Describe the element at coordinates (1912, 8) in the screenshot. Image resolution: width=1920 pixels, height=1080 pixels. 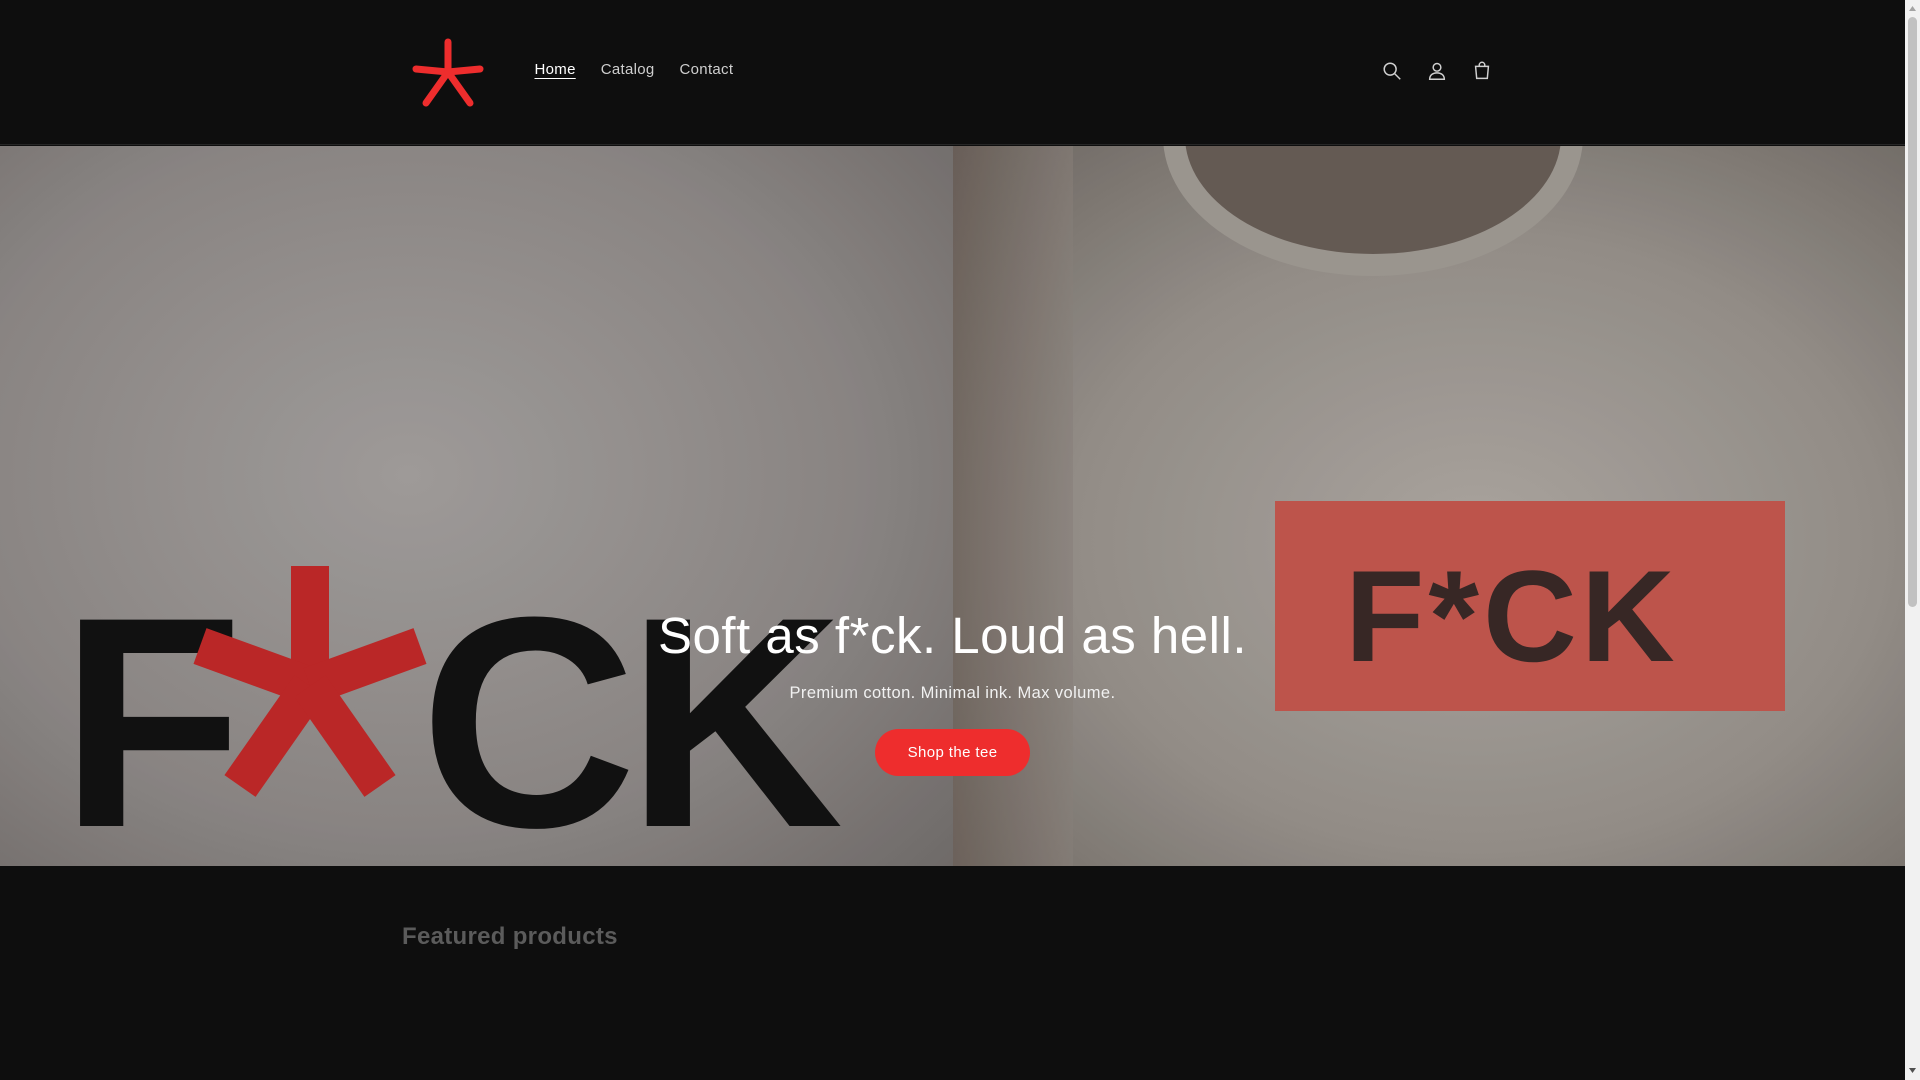
I see `scroll-up-arrow-icon` at that location.